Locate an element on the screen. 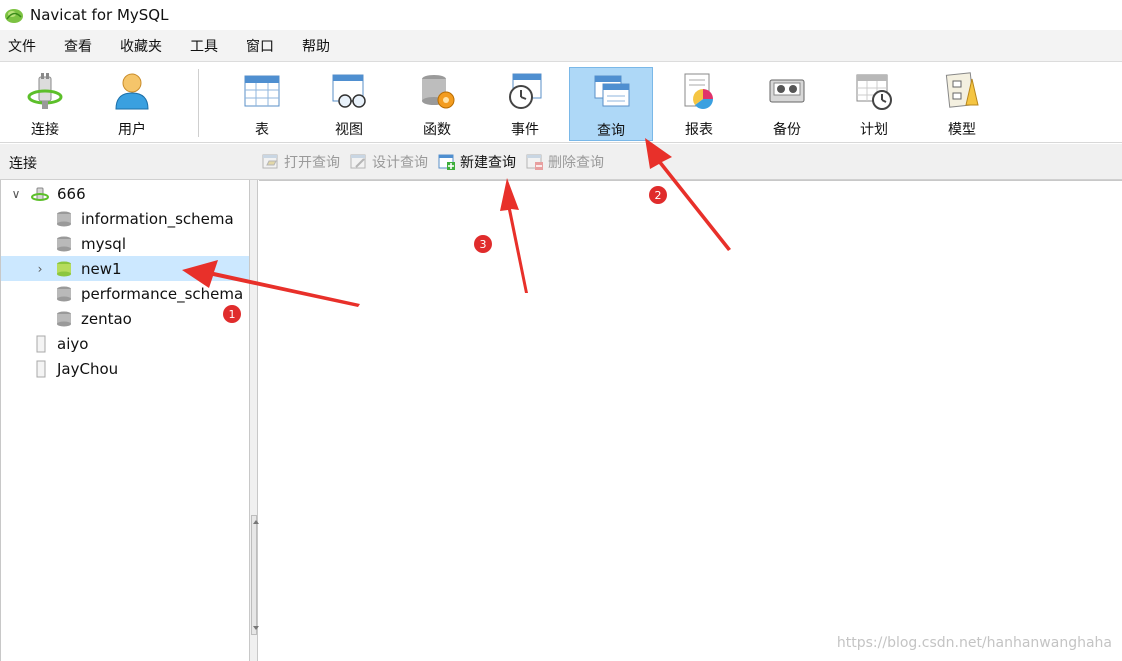 This screenshot has width=1122, height=661. report-button: 报表 is located at coordinates (699, 104).